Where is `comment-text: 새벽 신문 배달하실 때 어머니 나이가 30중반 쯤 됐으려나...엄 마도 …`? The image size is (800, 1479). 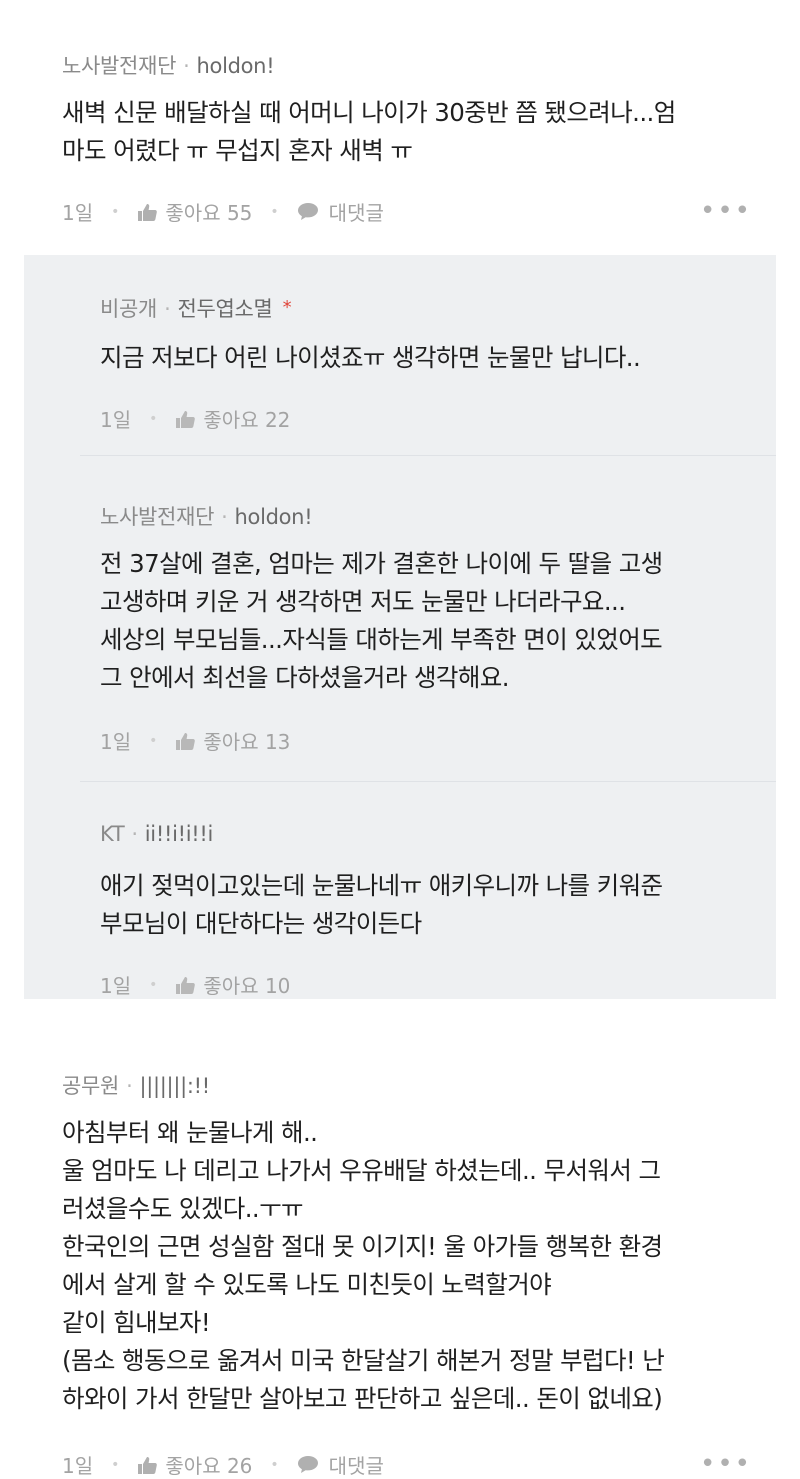
comment-text: 새벽 신문 배달하실 때 어머니 나이가 30중반 쯤 됐으려나...엄 마도 … is located at coordinates (369, 131).